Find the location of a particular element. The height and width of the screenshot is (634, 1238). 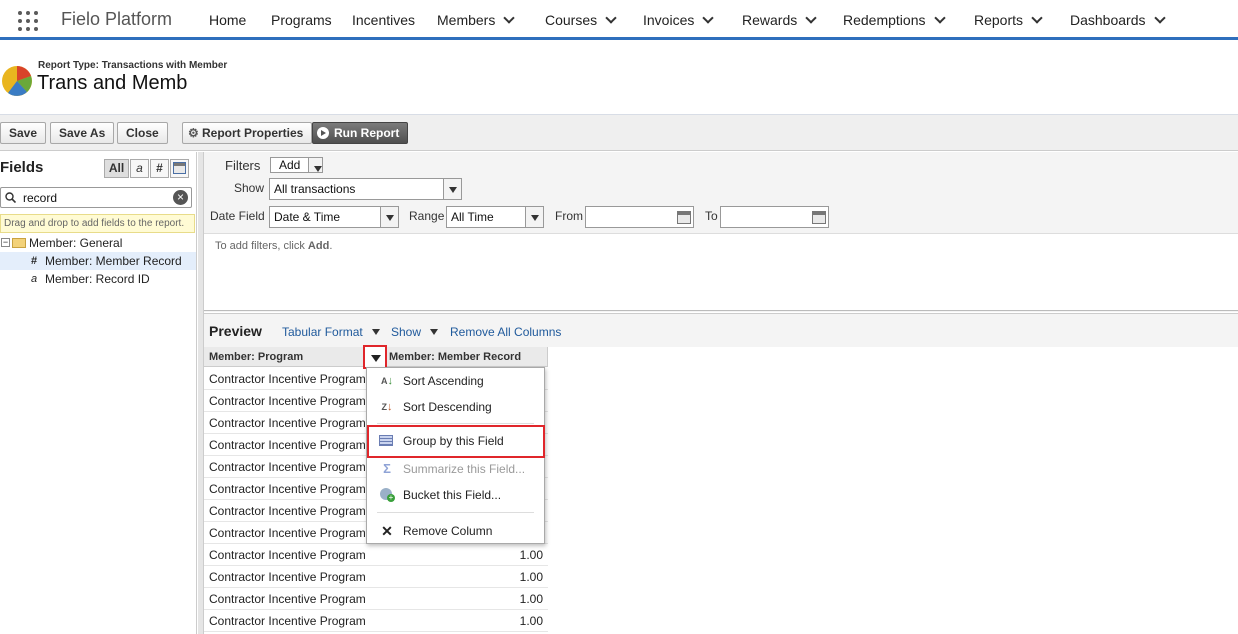

text-field-icon: a is located at coordinates (34, 279).